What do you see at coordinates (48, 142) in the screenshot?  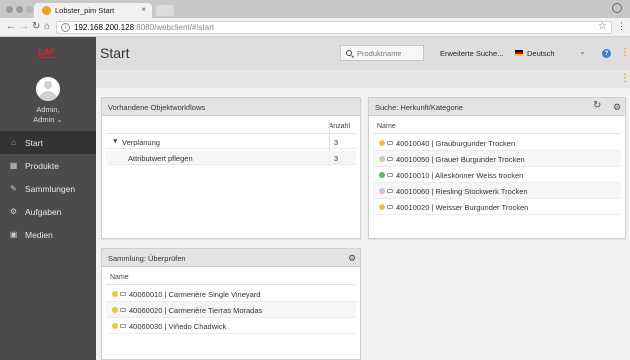 I see `sidebar-item-start: ⌂ Start` at bounding box center [48, 142].